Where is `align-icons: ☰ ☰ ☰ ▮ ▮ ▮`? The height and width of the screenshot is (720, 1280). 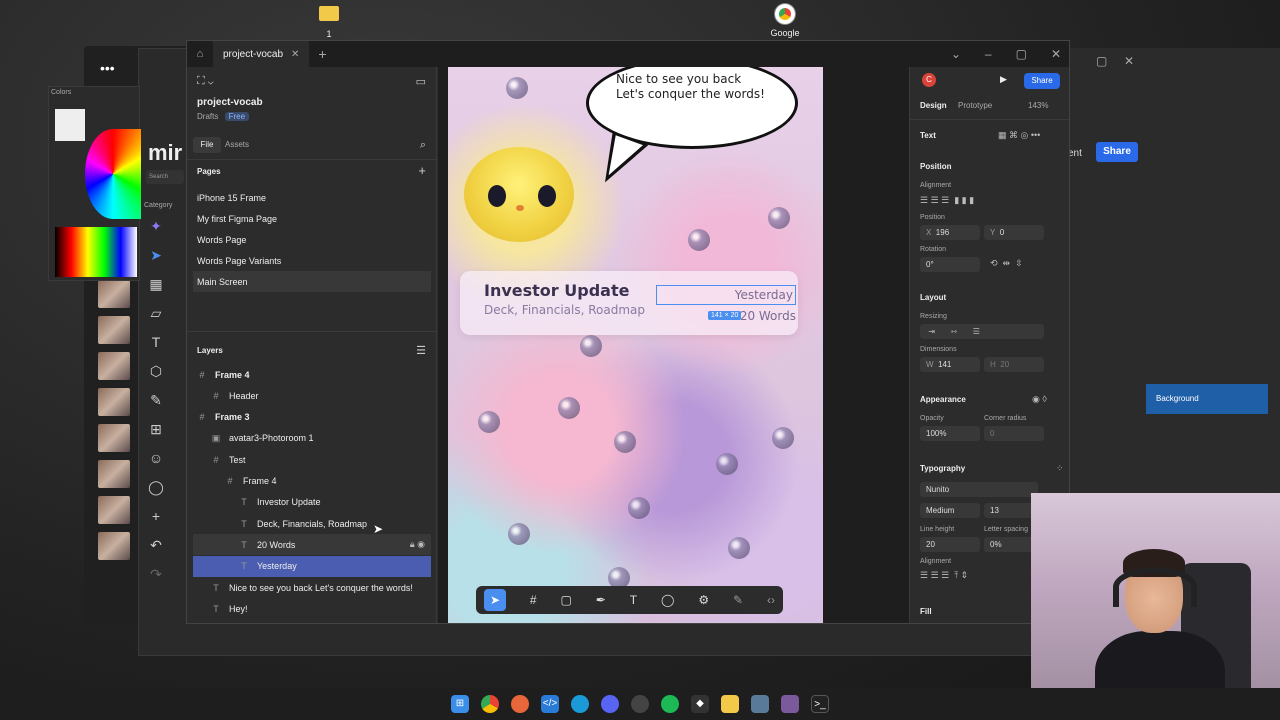 align-icons: ☰ ☰ ☰ ▮ ▮ ▮ is located at coordinates (947, 200).